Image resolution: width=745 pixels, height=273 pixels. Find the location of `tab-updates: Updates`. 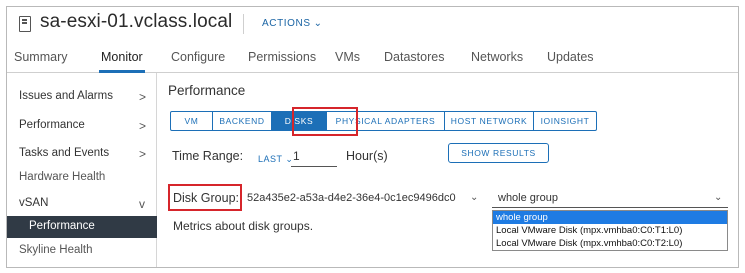

tab-updates: Updates is located at coordinates (570, 57).